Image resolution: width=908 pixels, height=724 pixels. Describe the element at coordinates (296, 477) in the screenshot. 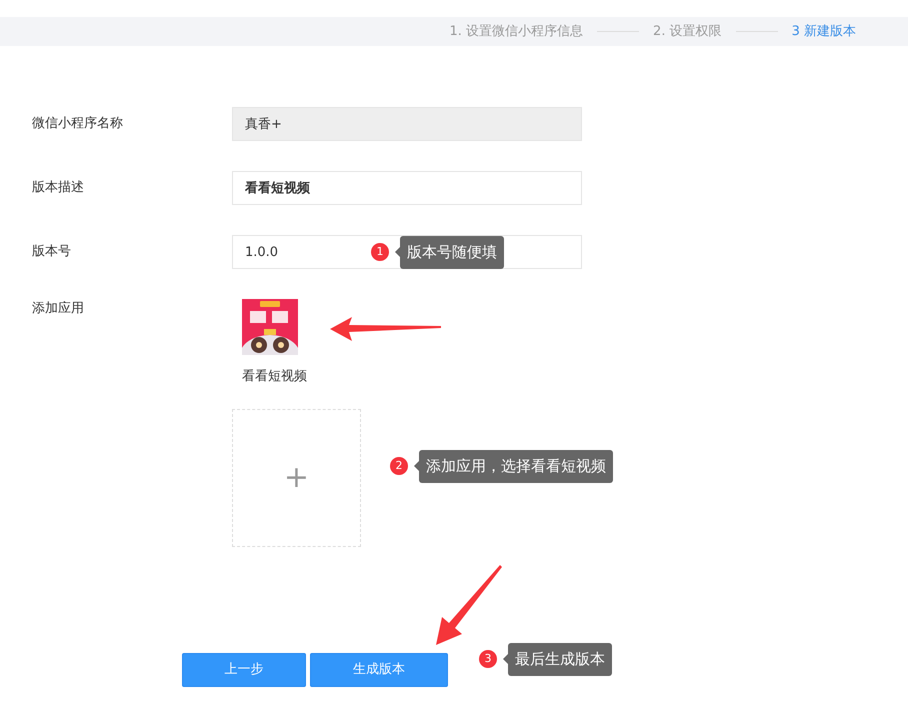

I see `add-app-button: +` at that location.